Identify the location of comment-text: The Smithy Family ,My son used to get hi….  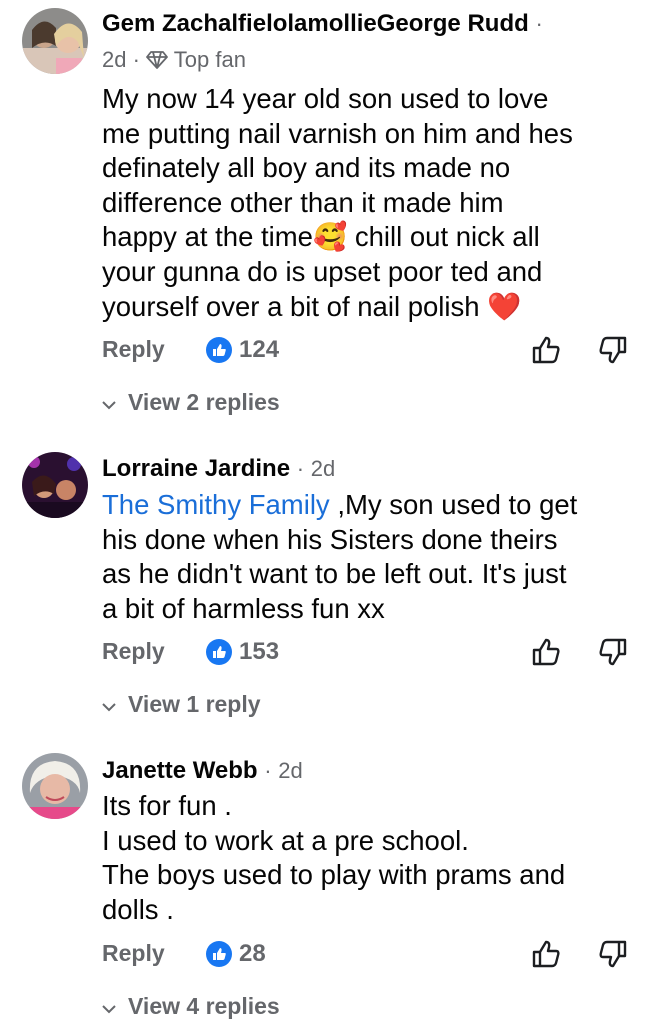
(372, 557).